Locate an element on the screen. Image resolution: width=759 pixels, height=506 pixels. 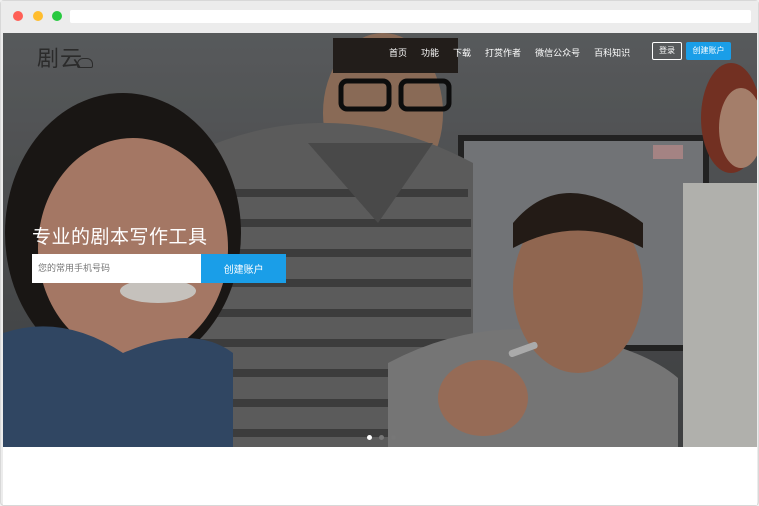
browser-toolbar is located at coordinates (379, 17).